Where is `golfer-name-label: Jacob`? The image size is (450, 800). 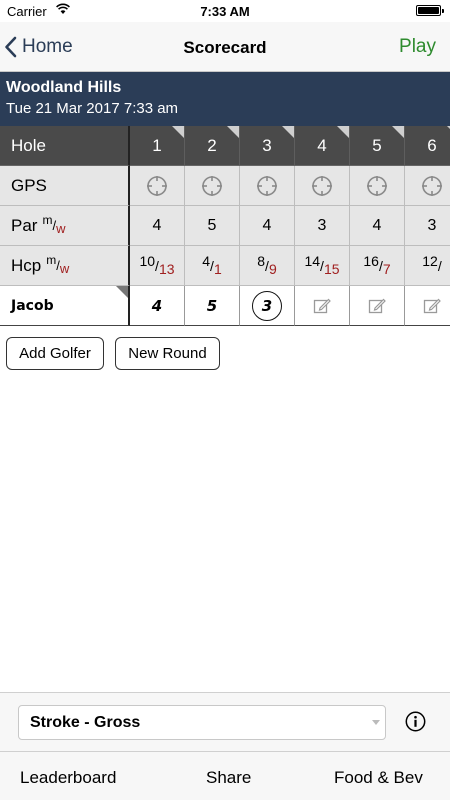
golfer-name-label: Jacob is located at coordinates (32, 305).